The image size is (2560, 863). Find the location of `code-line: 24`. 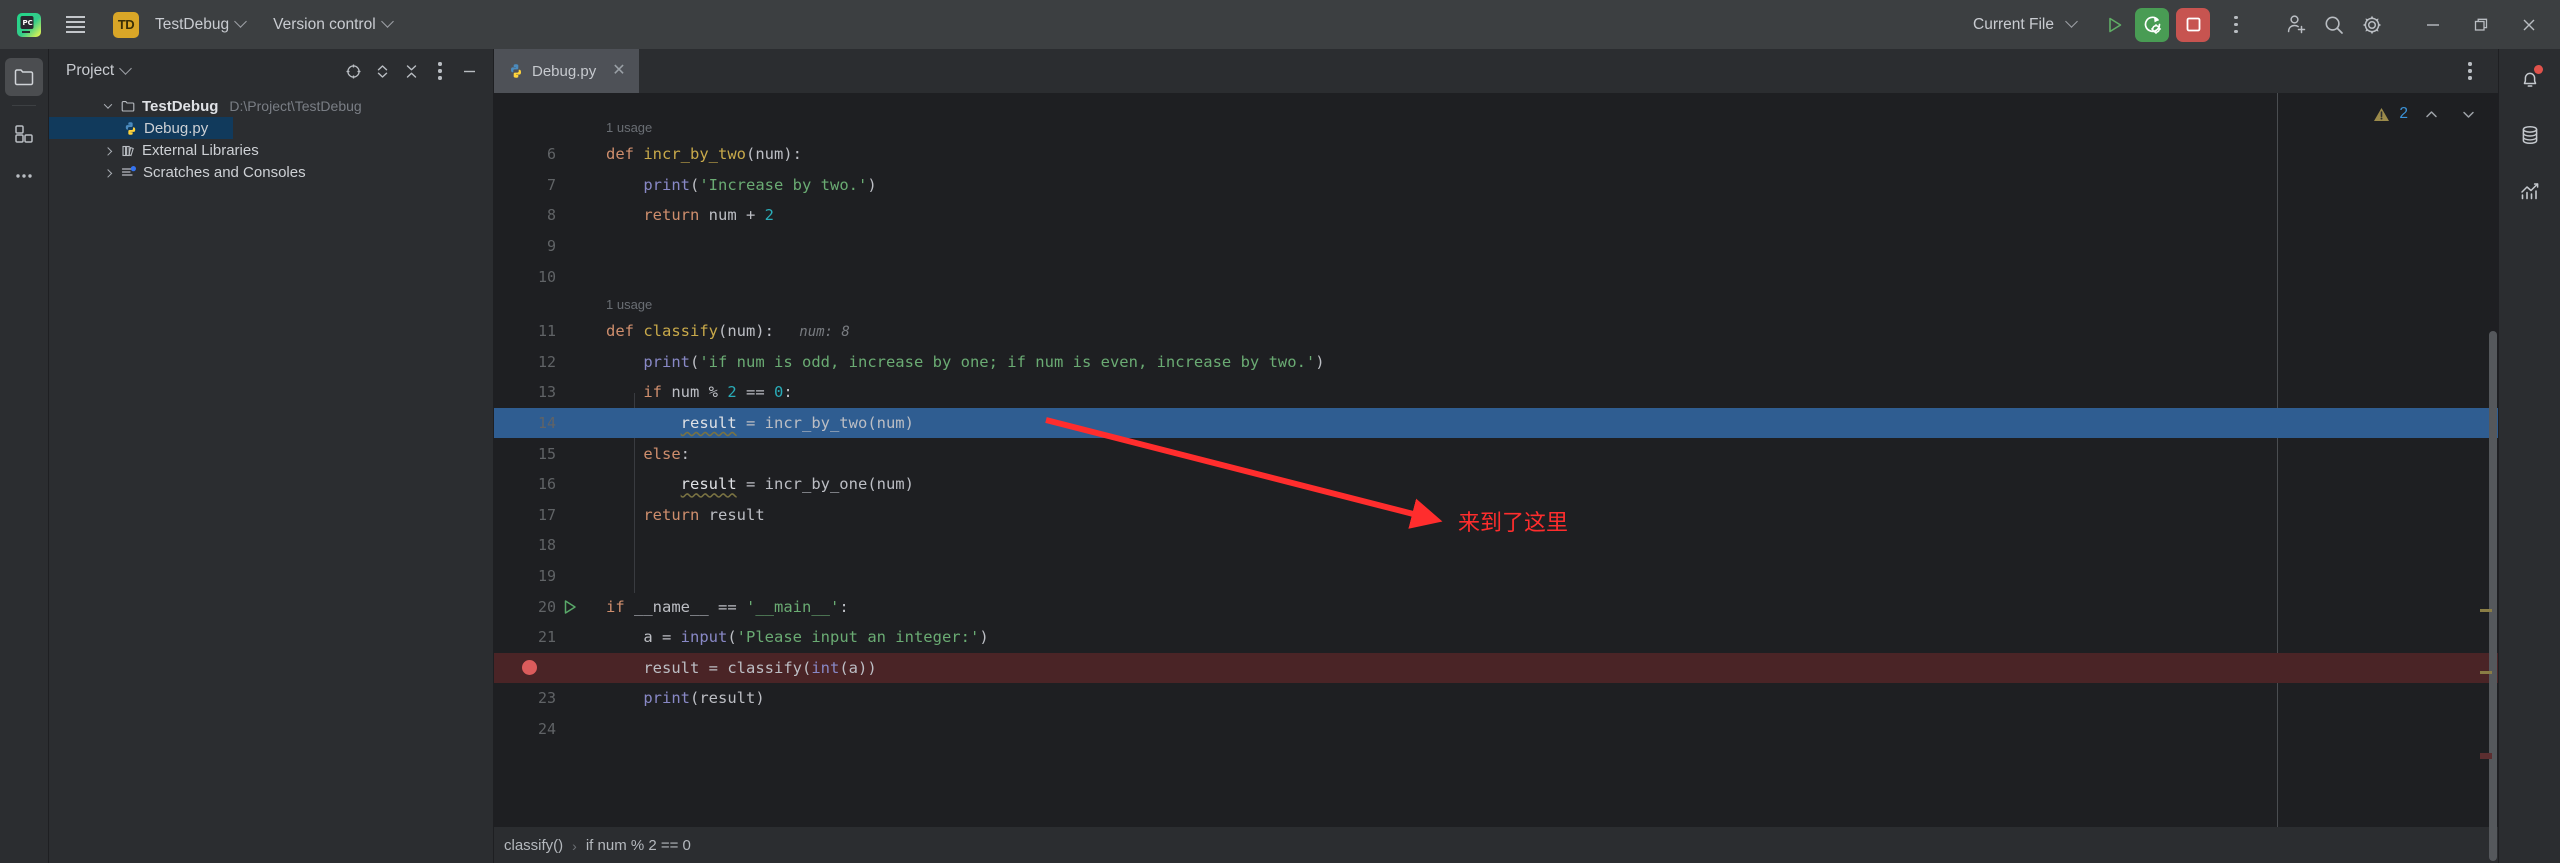

code-line: 24 is located at coordinates (1496, 729).